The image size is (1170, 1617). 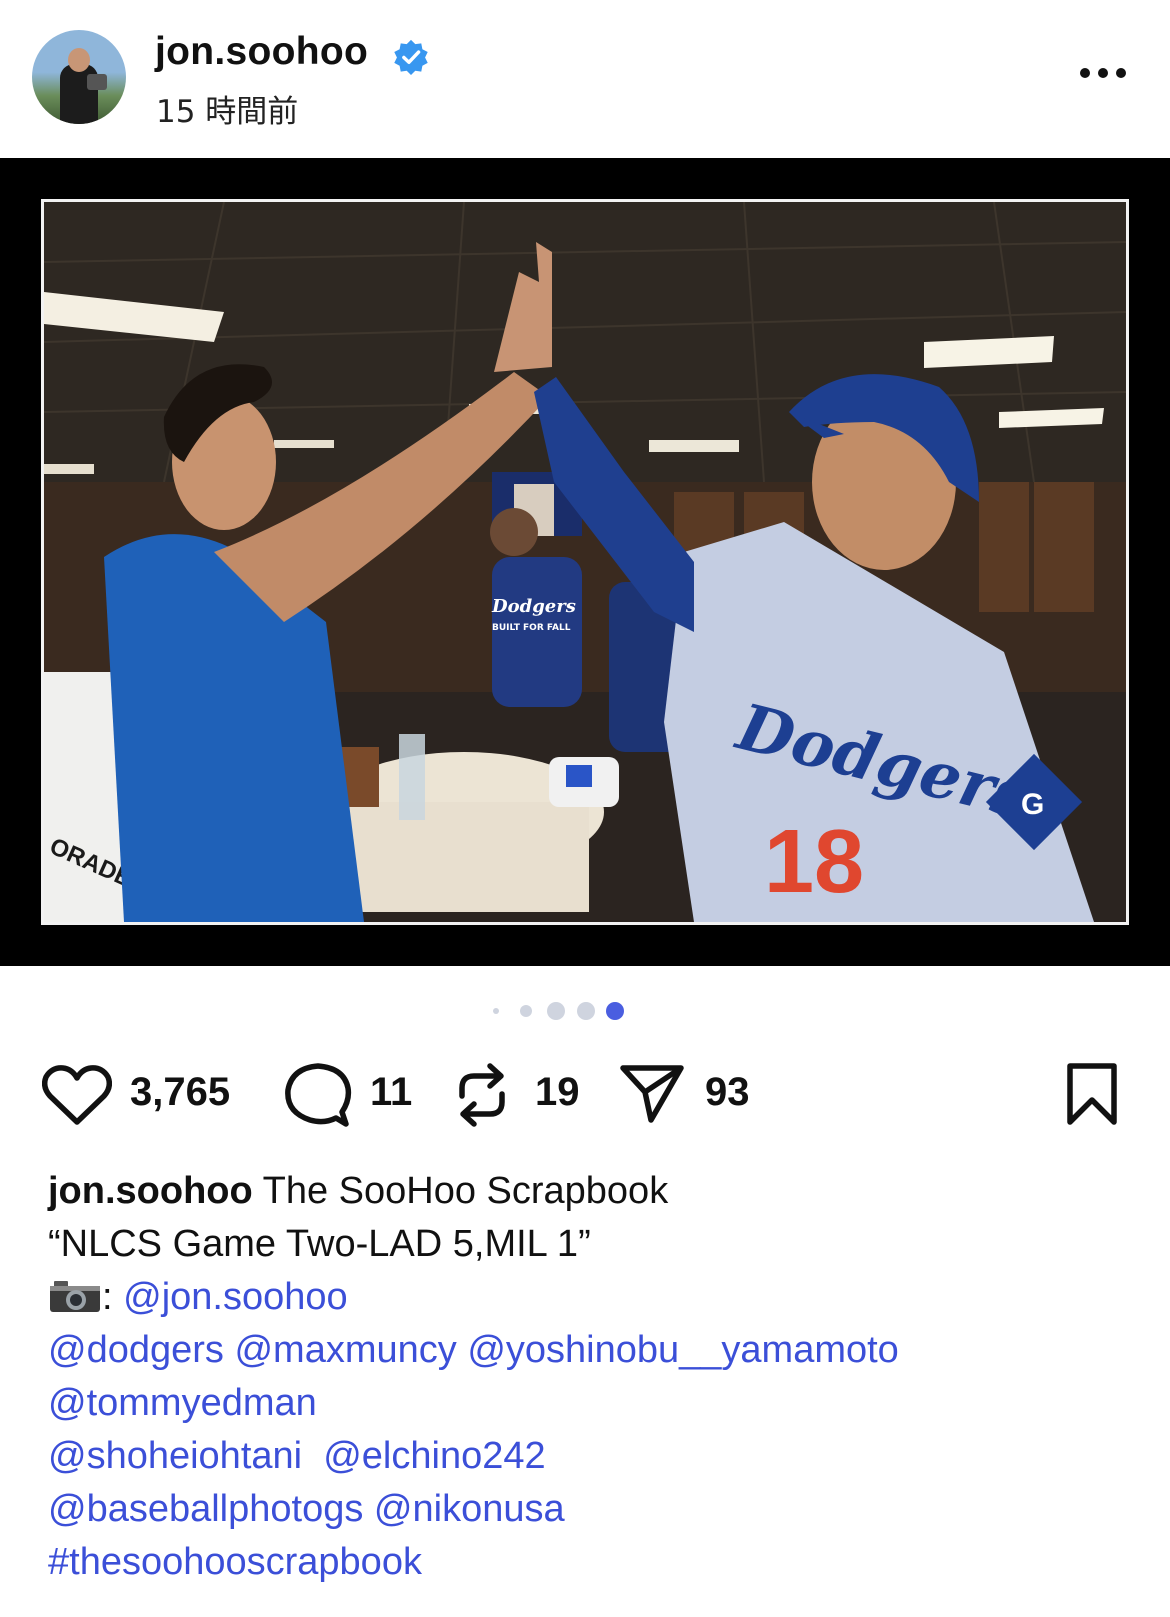 I want to click on mention-link: @baseballphotogs, so click(x=205, y=1509).